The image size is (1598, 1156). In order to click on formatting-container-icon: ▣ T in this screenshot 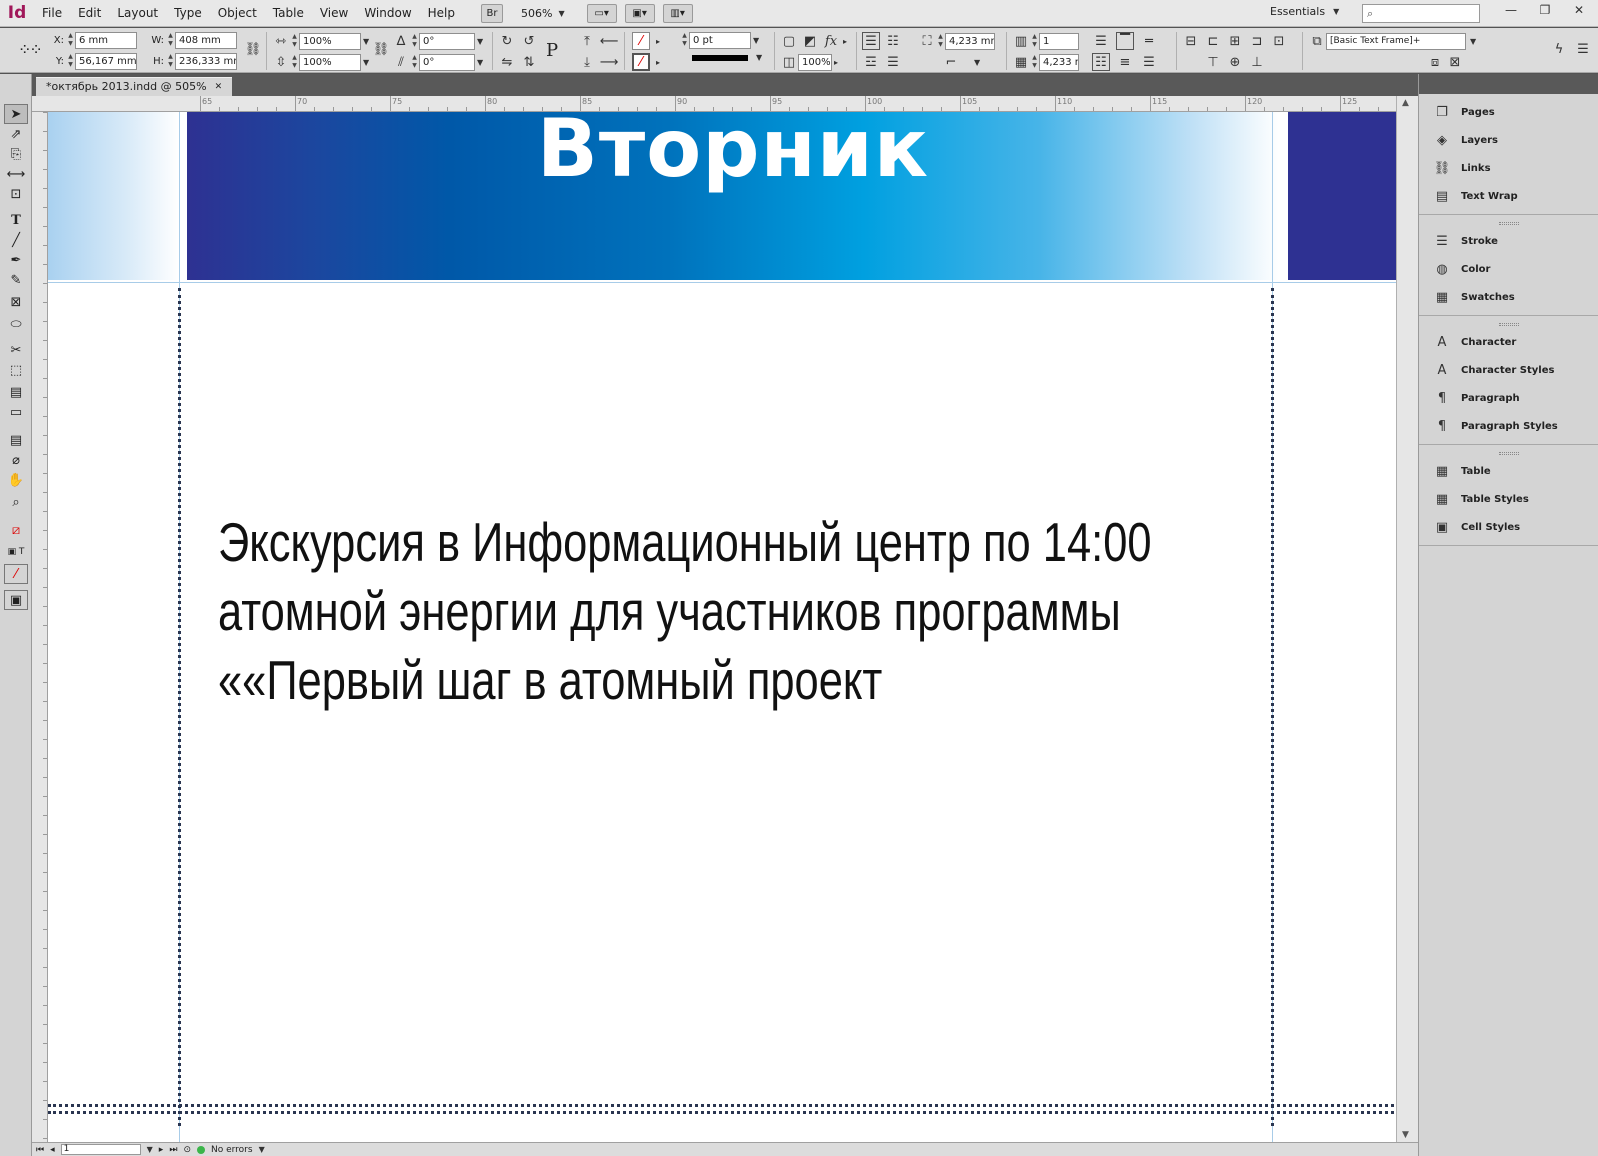, I will do `click(16, 552)`.